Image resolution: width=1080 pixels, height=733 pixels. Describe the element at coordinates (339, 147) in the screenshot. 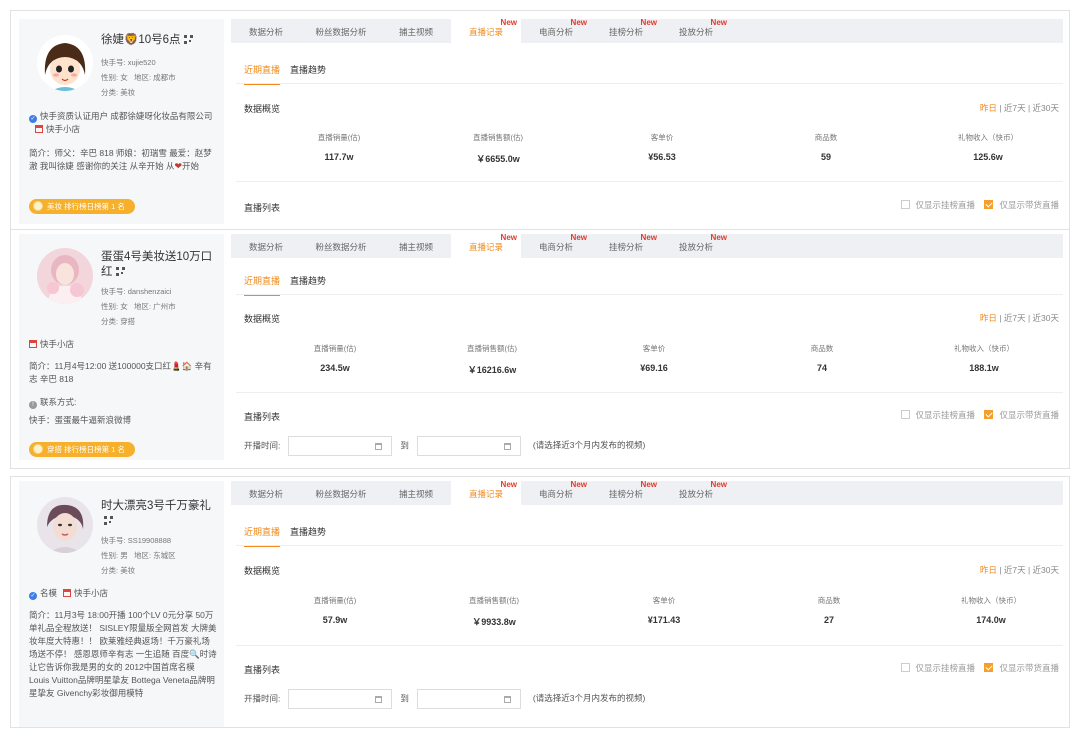

I see `metric-live-sales-volume: 直播销量(估) 117.7w` at that location.